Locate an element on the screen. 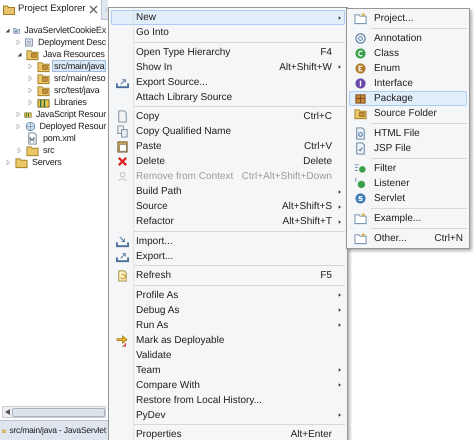  menu-item: Validate is located at coordinates (228, 355).